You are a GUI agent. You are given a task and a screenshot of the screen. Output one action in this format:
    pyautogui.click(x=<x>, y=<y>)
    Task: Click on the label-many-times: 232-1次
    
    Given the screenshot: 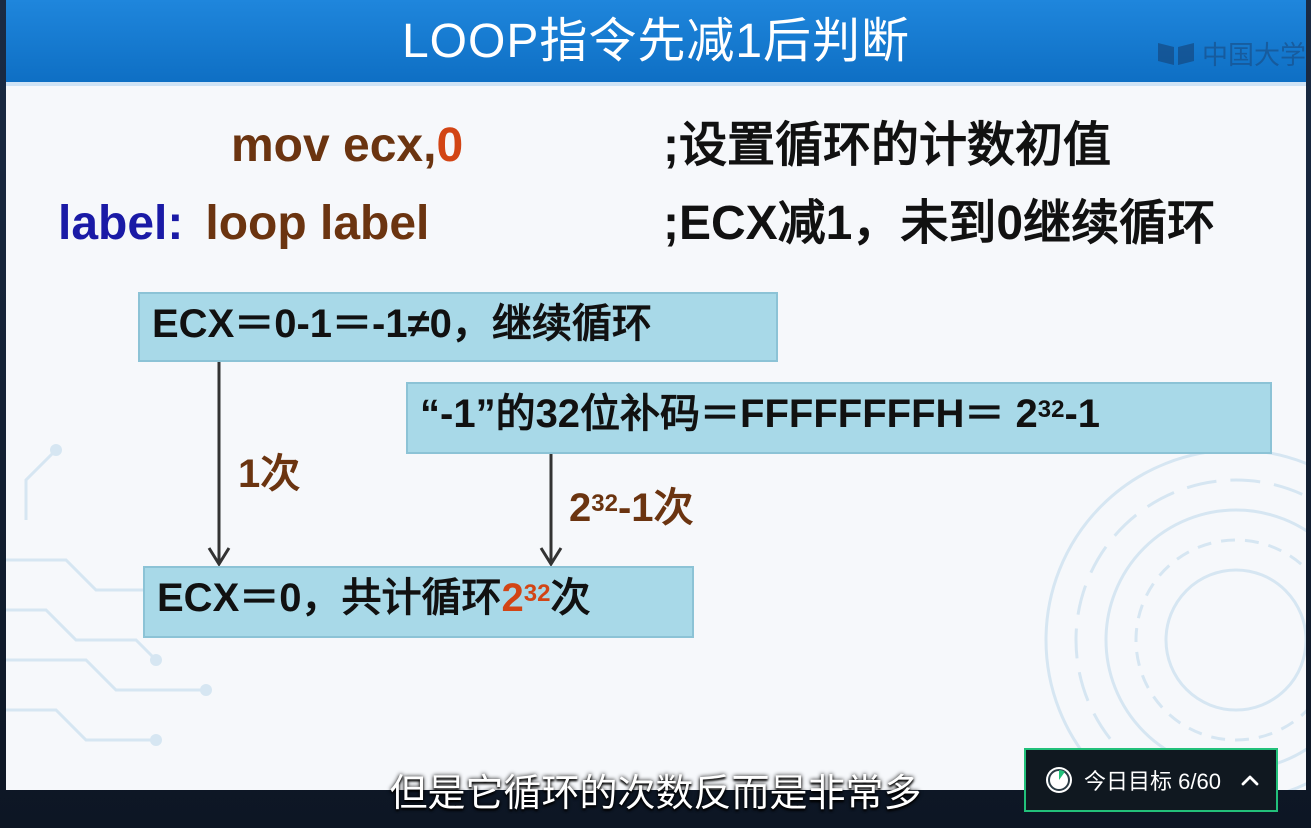 What is the action you would take?
    pyautogui.click(x=631, y=508)
    